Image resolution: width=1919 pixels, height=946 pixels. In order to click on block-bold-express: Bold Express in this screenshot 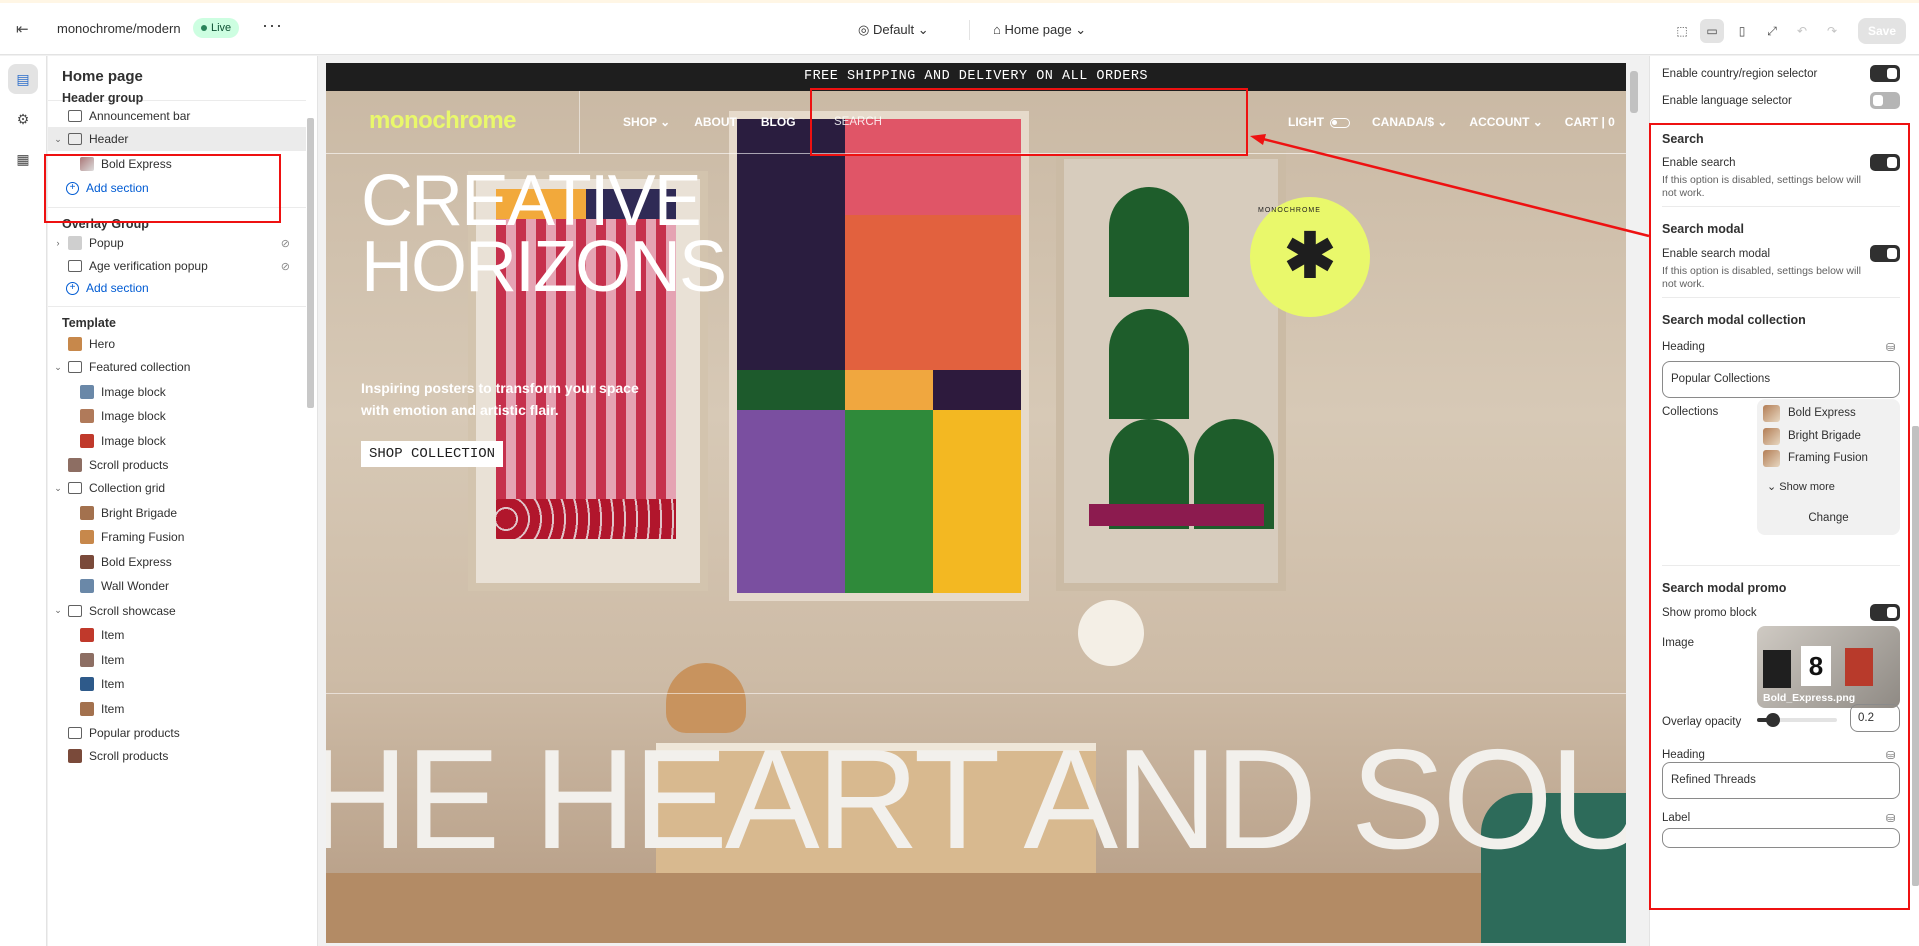, I will do `click(177, 164)`.